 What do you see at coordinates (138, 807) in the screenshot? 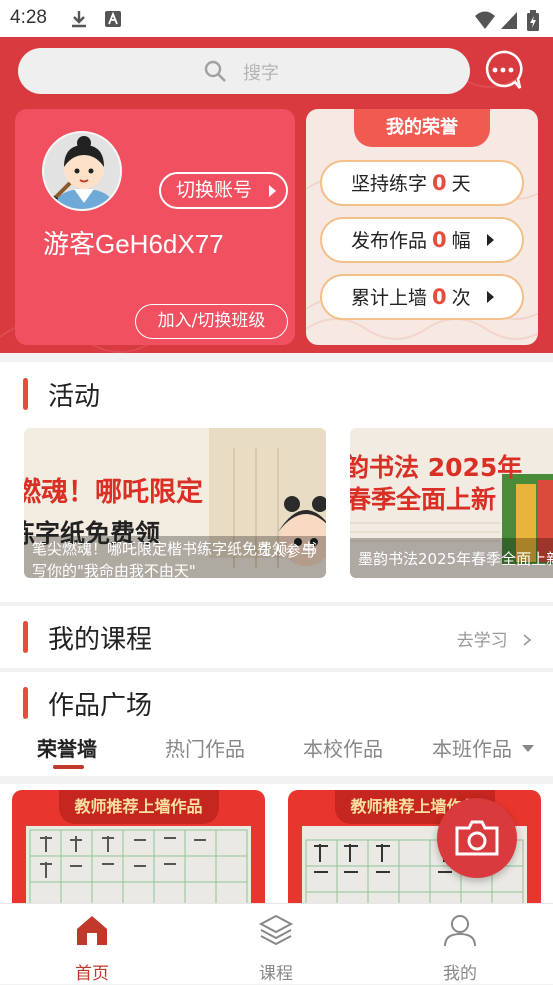
I see `work-ribbon: 教师推荐上墙作品` at bounding box center [138, 807].